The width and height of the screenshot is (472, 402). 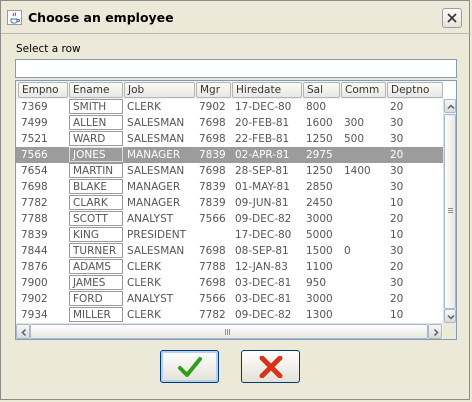 What do you see at coordinates (263, 235) in the screenshot?
I see `cell-hiredate: 17-DEC-80` at bounding box center [263, 235].